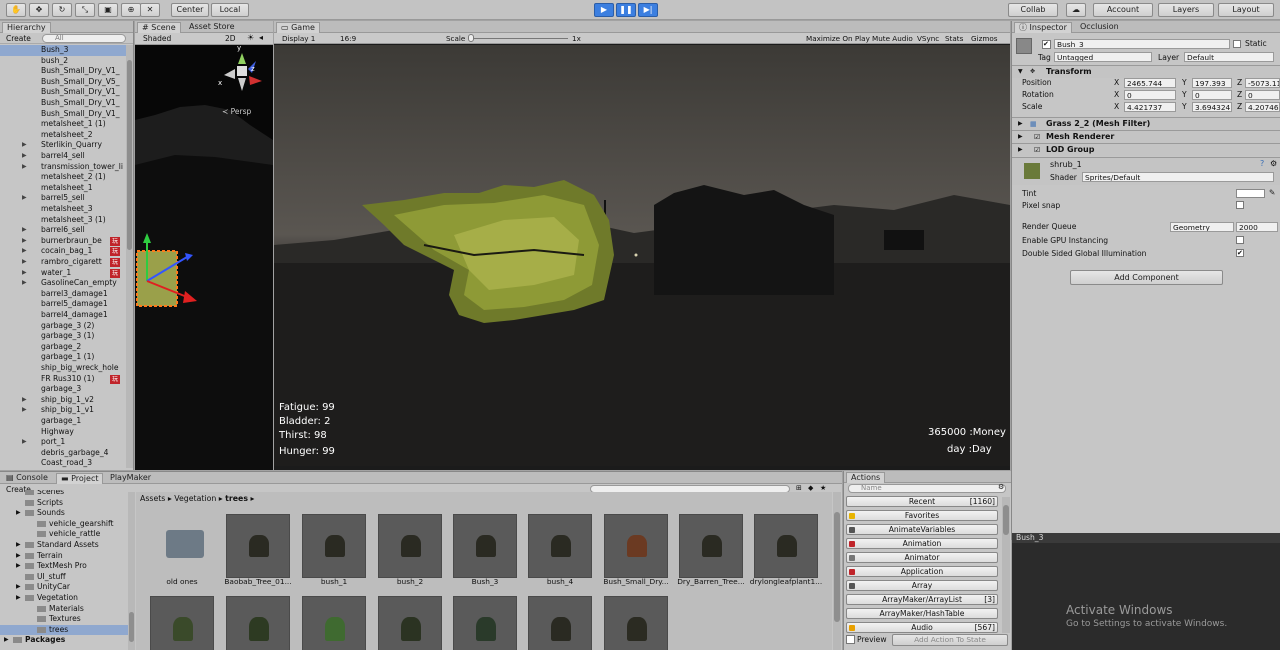  Describe the element at coordinates (1103, 57) in the screenshot. I see `tag-dropdown: Untagged` at that location.